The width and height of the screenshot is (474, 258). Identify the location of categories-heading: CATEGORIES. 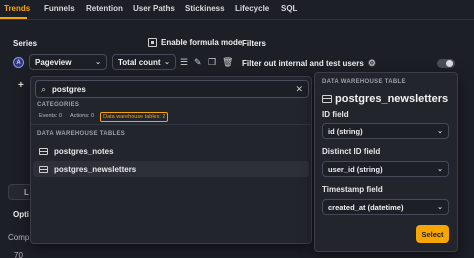
(58, 105).